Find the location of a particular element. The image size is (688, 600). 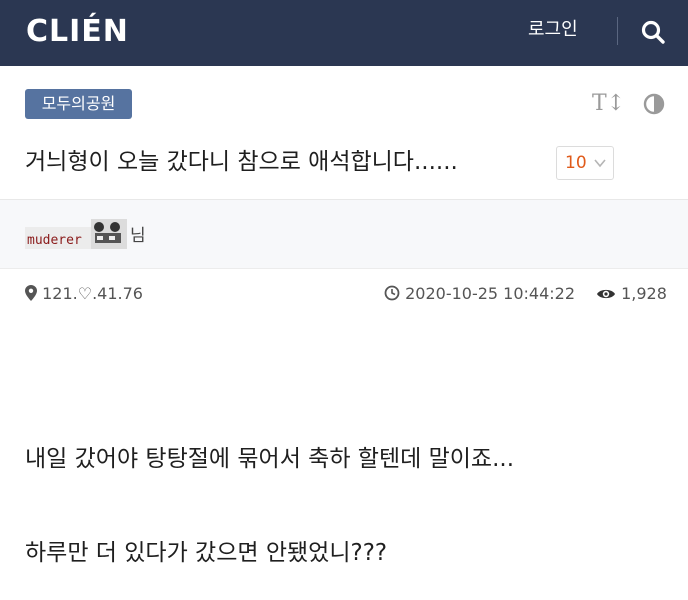

post-ip: 121.♡.41.76 is located at coordinates (84, 294).